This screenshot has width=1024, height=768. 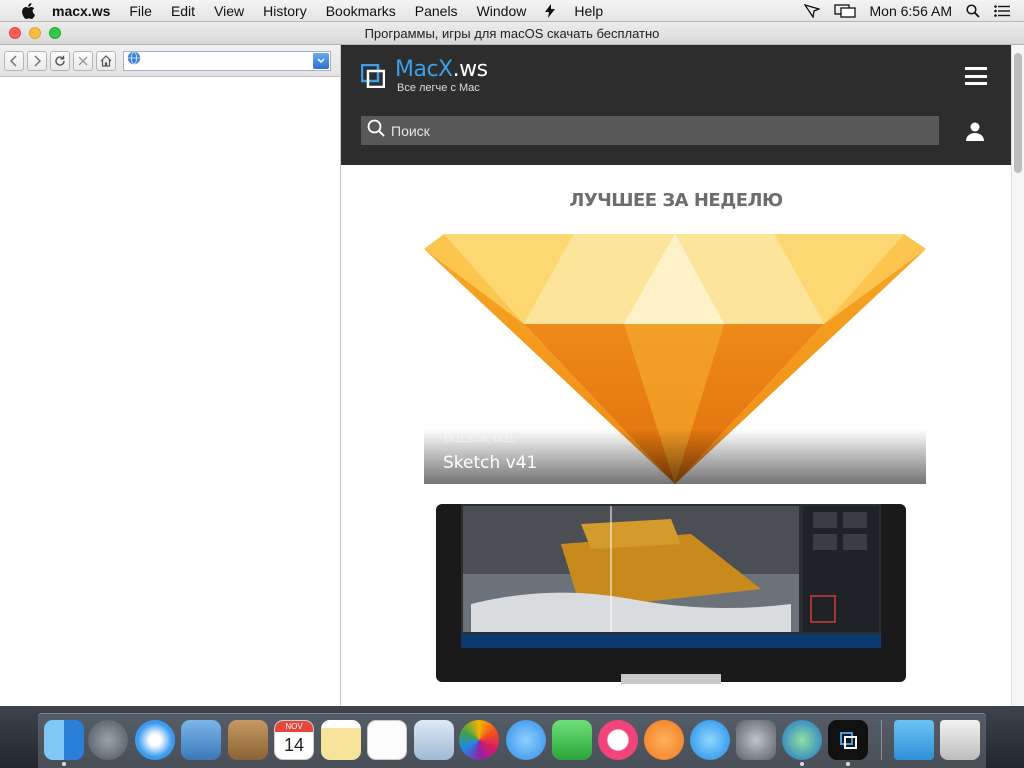 I want to click on menu-view: View, so click(x=229, y=11).